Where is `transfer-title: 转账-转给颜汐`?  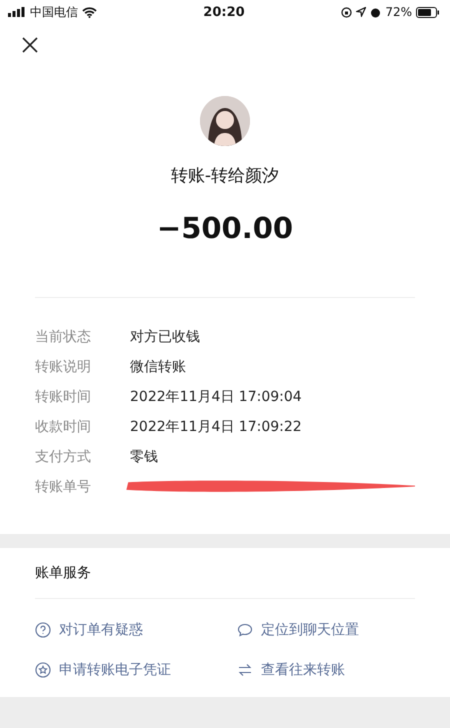
transfer-title: 转账-转给颜汐 is located at coordinates (225, 176).